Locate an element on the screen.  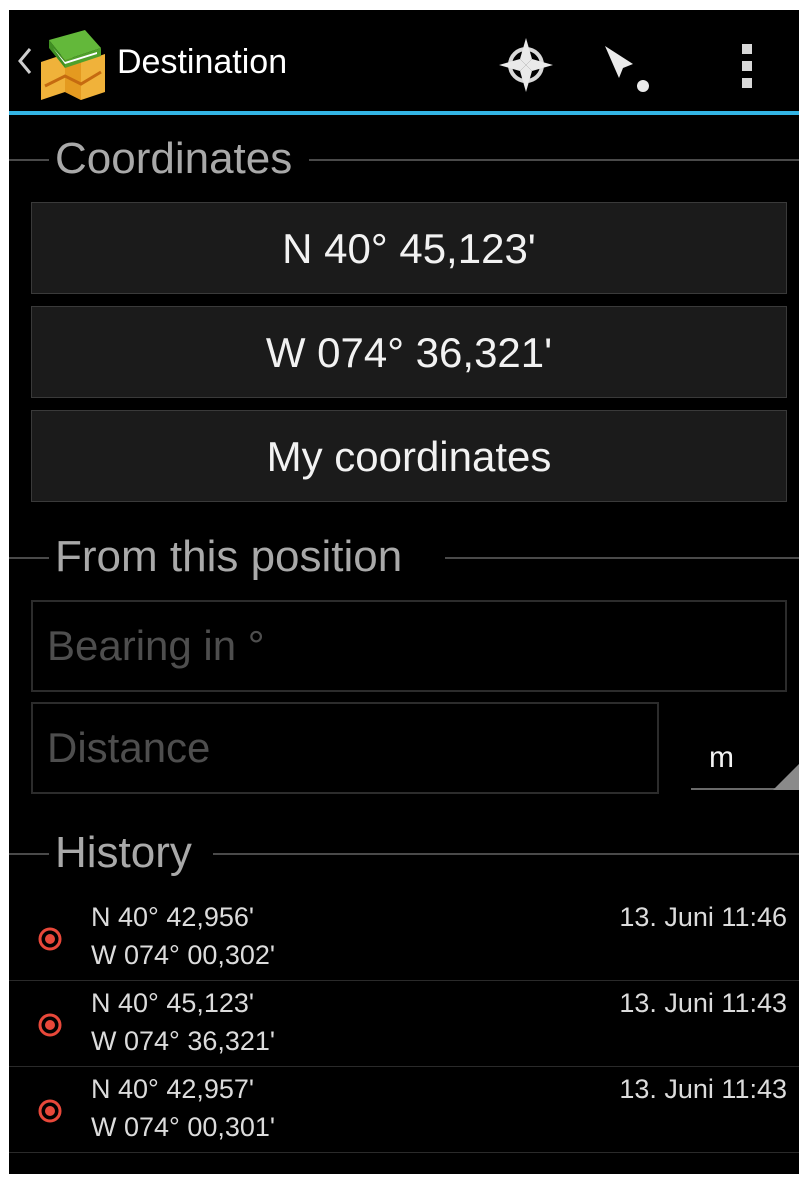
app-map-icon is located at coordinates (72, 63).